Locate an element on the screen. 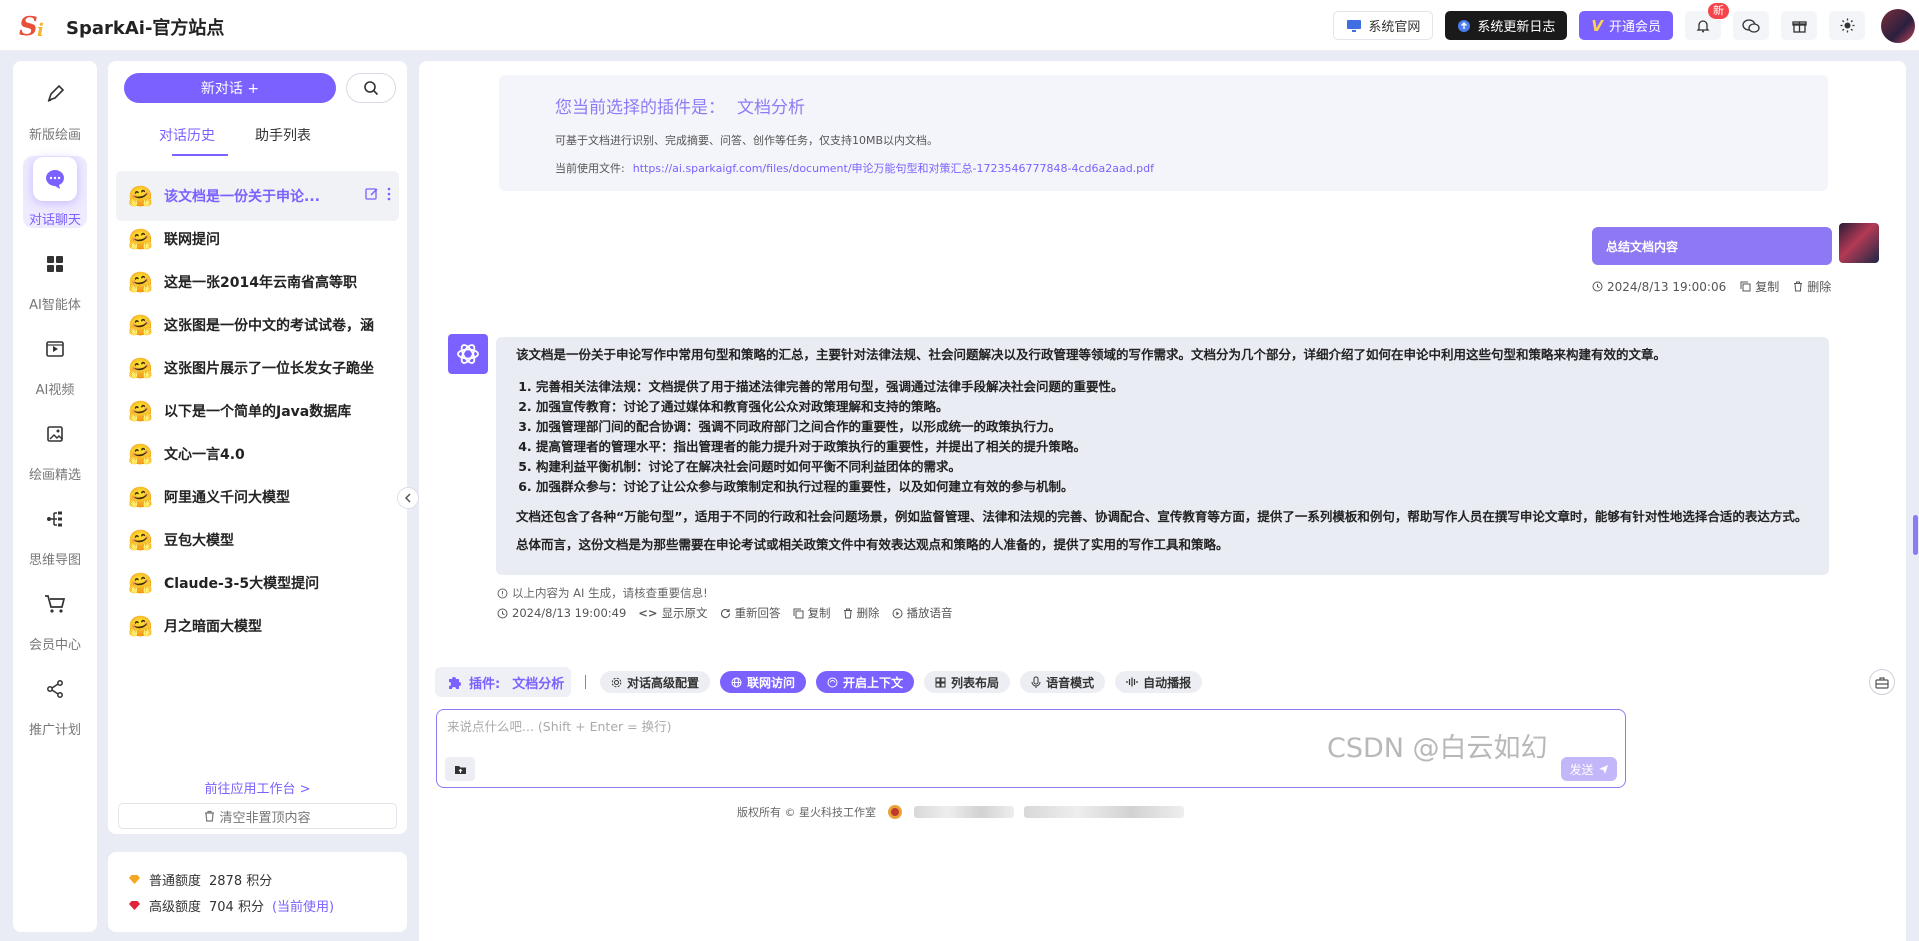  send-icon is located at coordinates (1603, 769).